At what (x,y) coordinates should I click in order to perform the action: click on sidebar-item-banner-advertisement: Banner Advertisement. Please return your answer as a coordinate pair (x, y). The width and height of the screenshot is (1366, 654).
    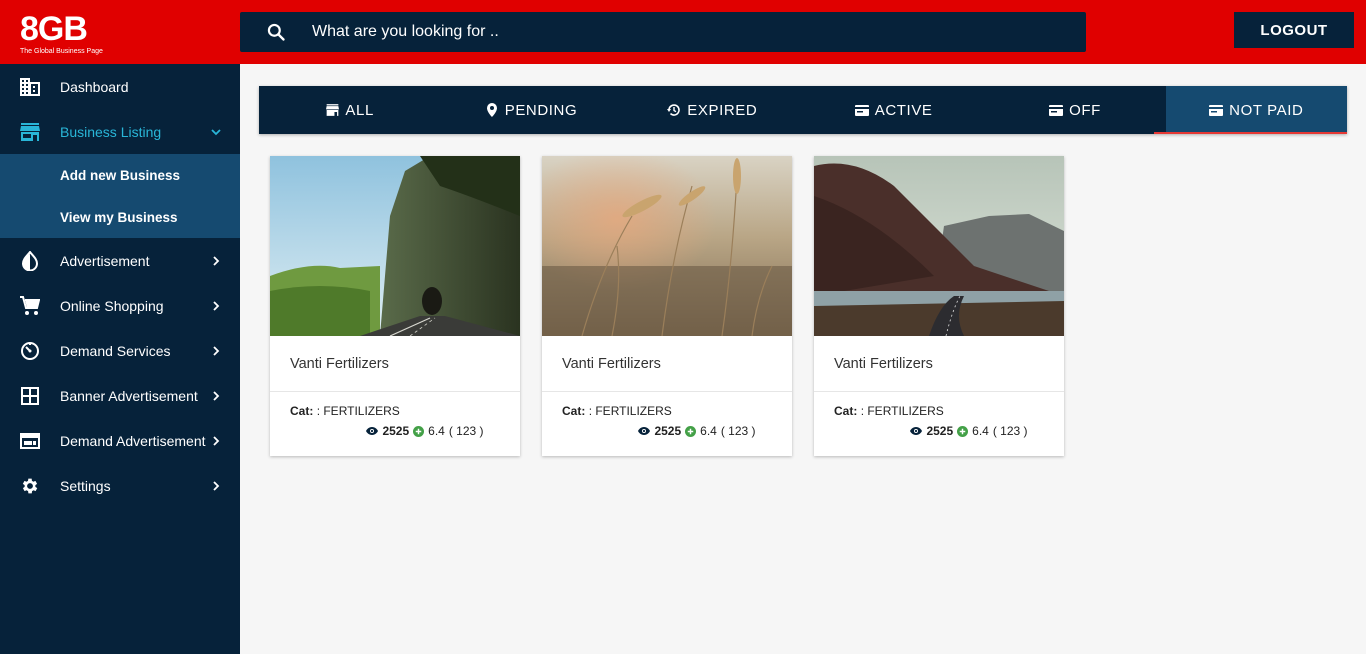
    Looking at the image, I should click on (120, 395).